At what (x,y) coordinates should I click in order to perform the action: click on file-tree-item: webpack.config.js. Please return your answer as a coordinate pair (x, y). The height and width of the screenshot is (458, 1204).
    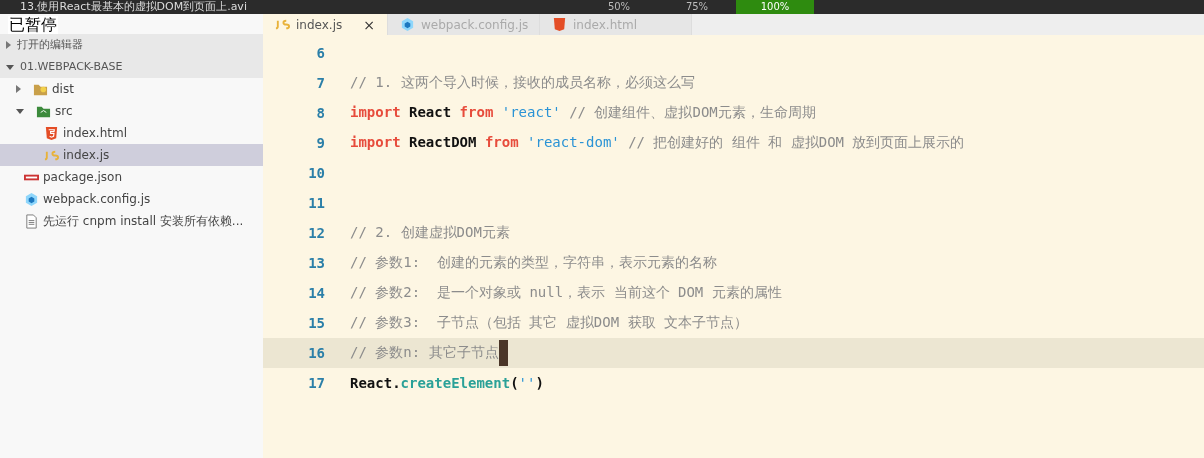
    Looking at the image, I should click on (131, 199).